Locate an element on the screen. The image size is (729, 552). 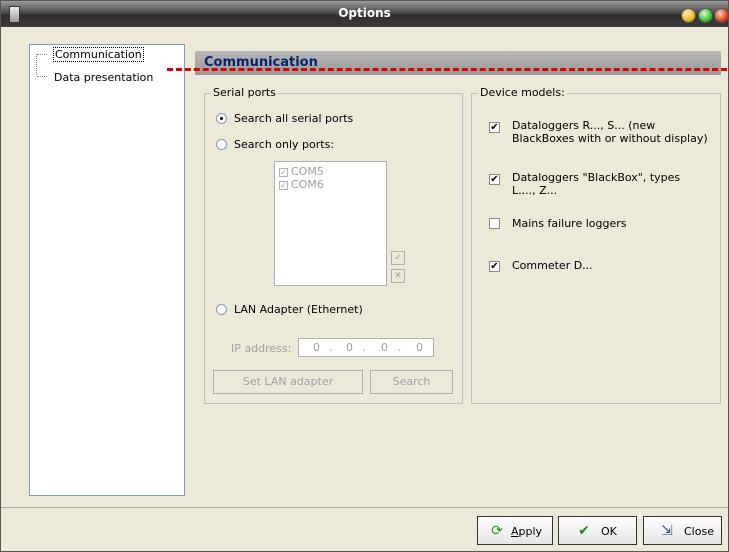
search-only-ports-radio is located at coordinates (221, 144).